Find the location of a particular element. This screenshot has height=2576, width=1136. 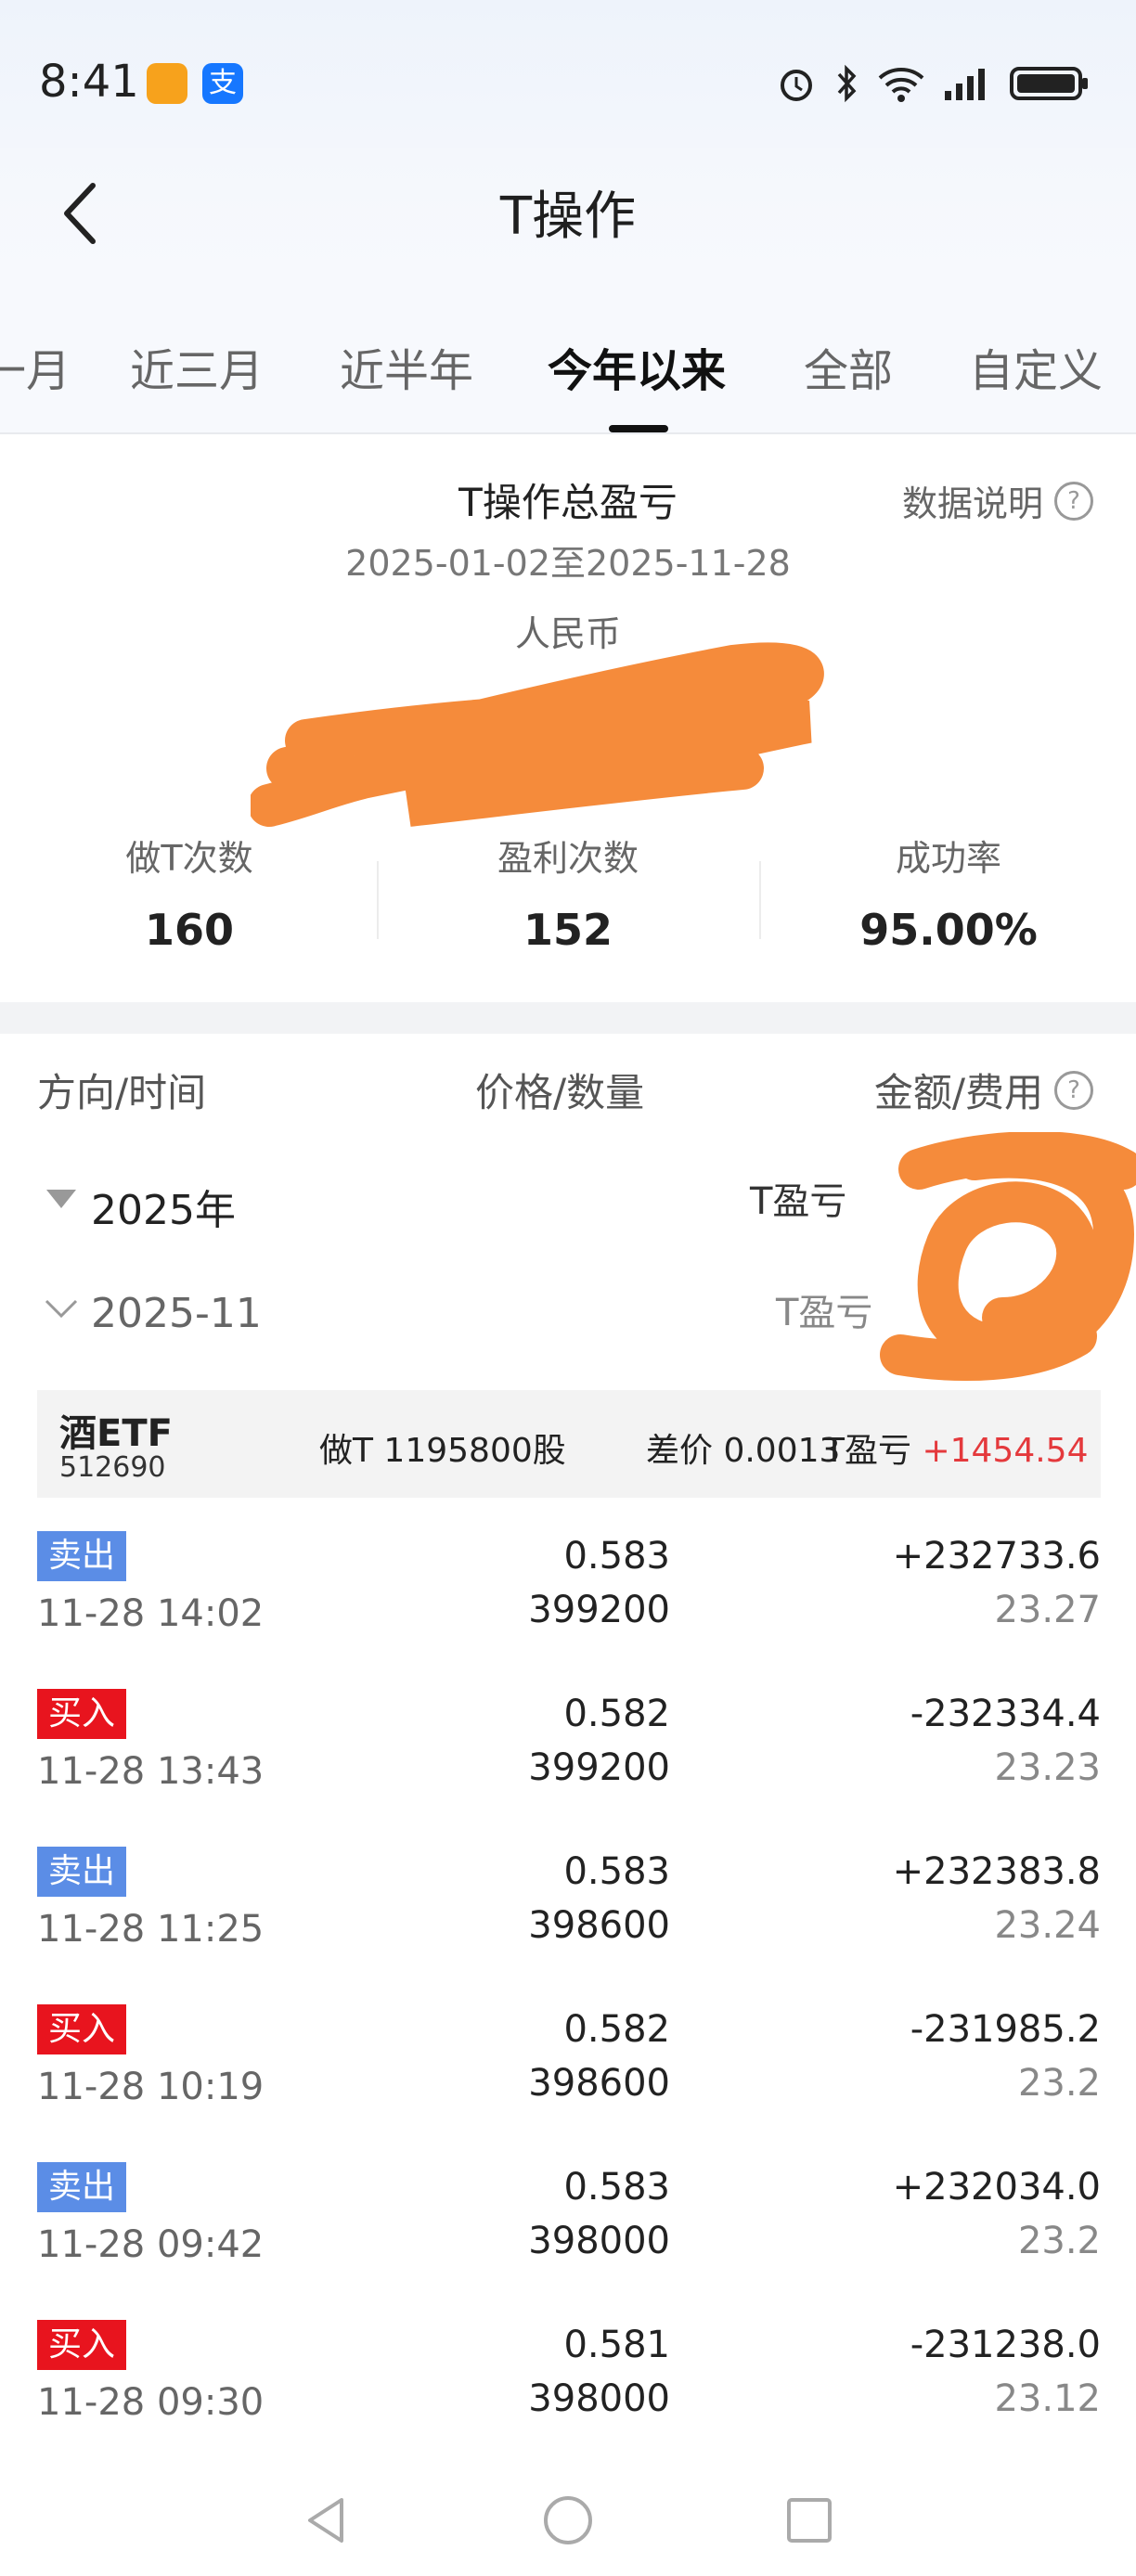

signal-icon is located at coordinates (965, 85).